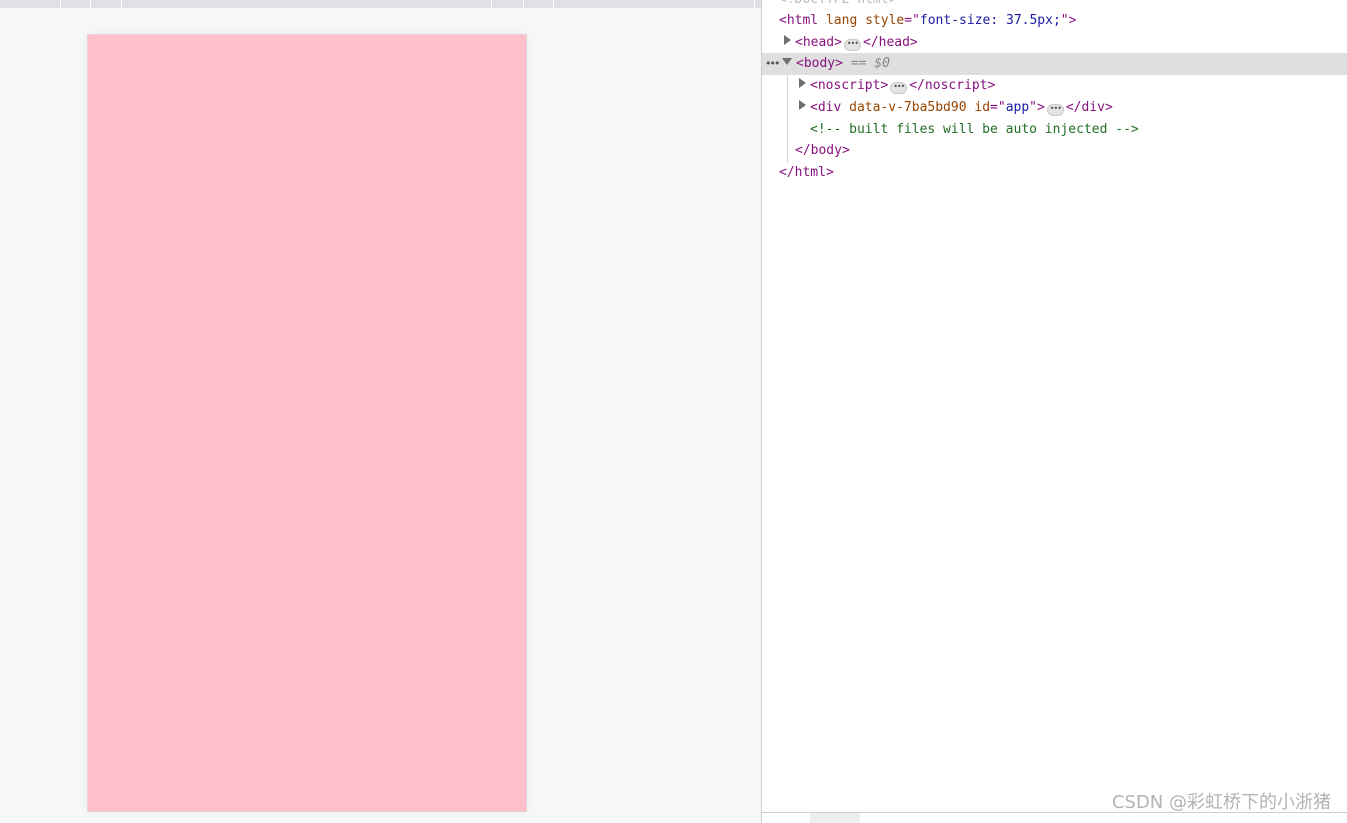 This screenshot has width=1347, height=823. I want to click on body-close-tag: </body>, so click(822, 150).